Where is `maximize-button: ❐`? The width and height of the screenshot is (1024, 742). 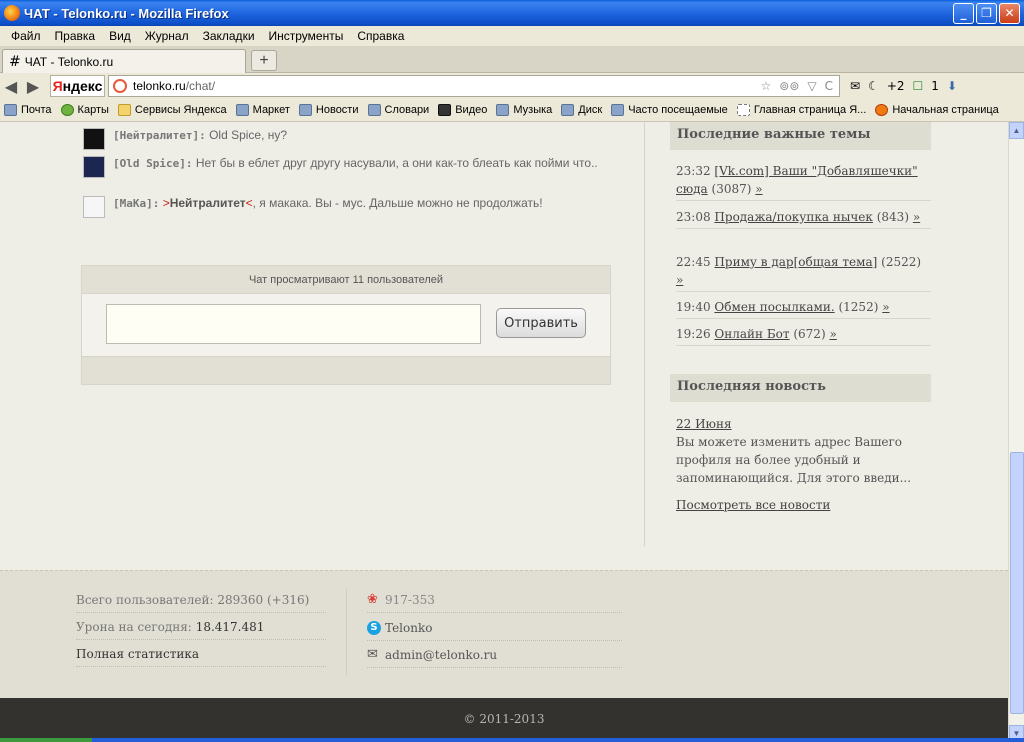
maximize-button: ❐ is located at coordinates (986, 13).